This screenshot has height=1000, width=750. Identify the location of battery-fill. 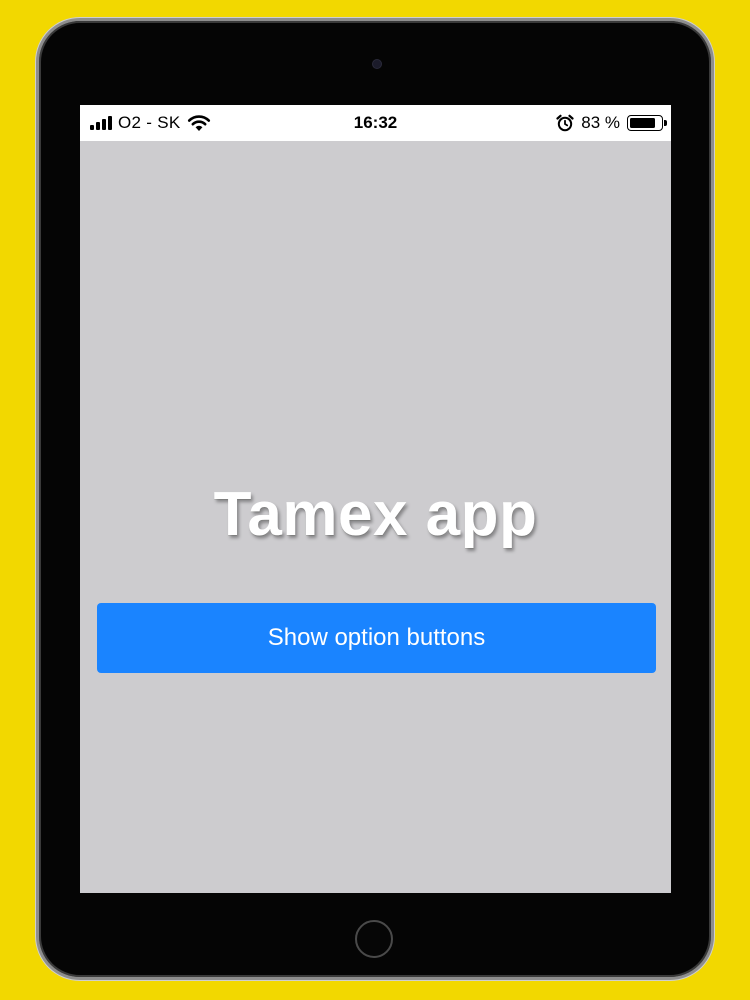
(642, 123).